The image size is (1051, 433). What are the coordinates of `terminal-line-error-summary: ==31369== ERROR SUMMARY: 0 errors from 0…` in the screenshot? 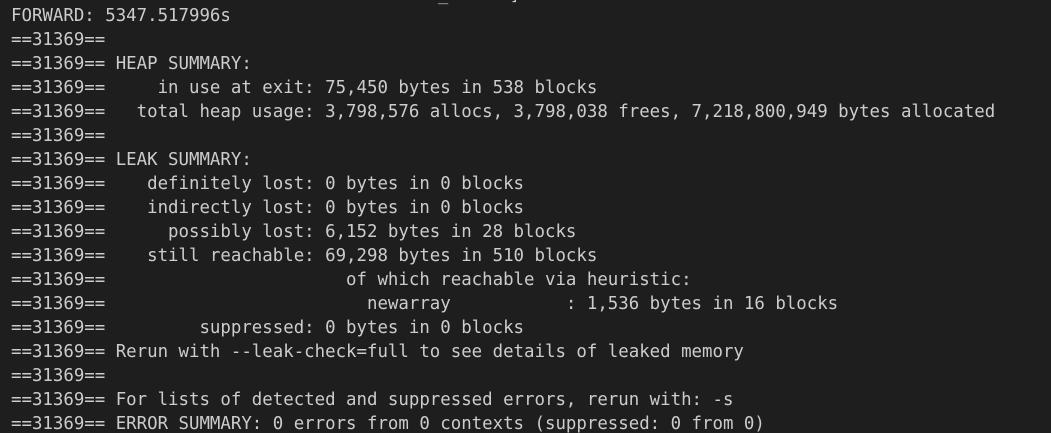 It's located at (388, 423).